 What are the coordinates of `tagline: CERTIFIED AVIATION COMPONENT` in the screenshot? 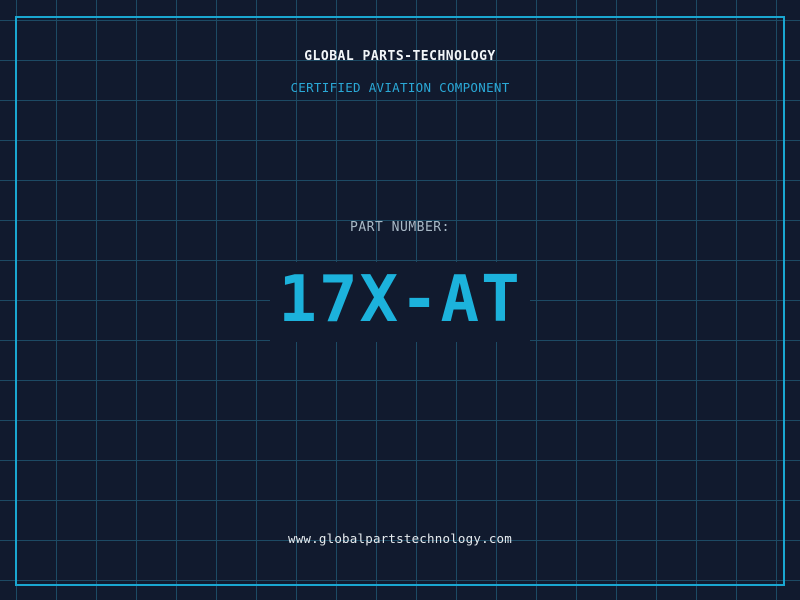 It's located at (400, 87).